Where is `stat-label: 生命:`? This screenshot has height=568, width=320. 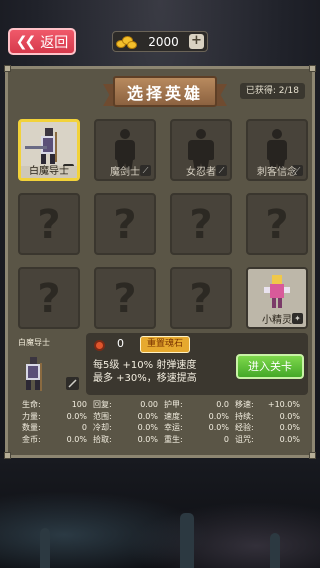
stat-label: 生命: is located at coordinates (31, 404).